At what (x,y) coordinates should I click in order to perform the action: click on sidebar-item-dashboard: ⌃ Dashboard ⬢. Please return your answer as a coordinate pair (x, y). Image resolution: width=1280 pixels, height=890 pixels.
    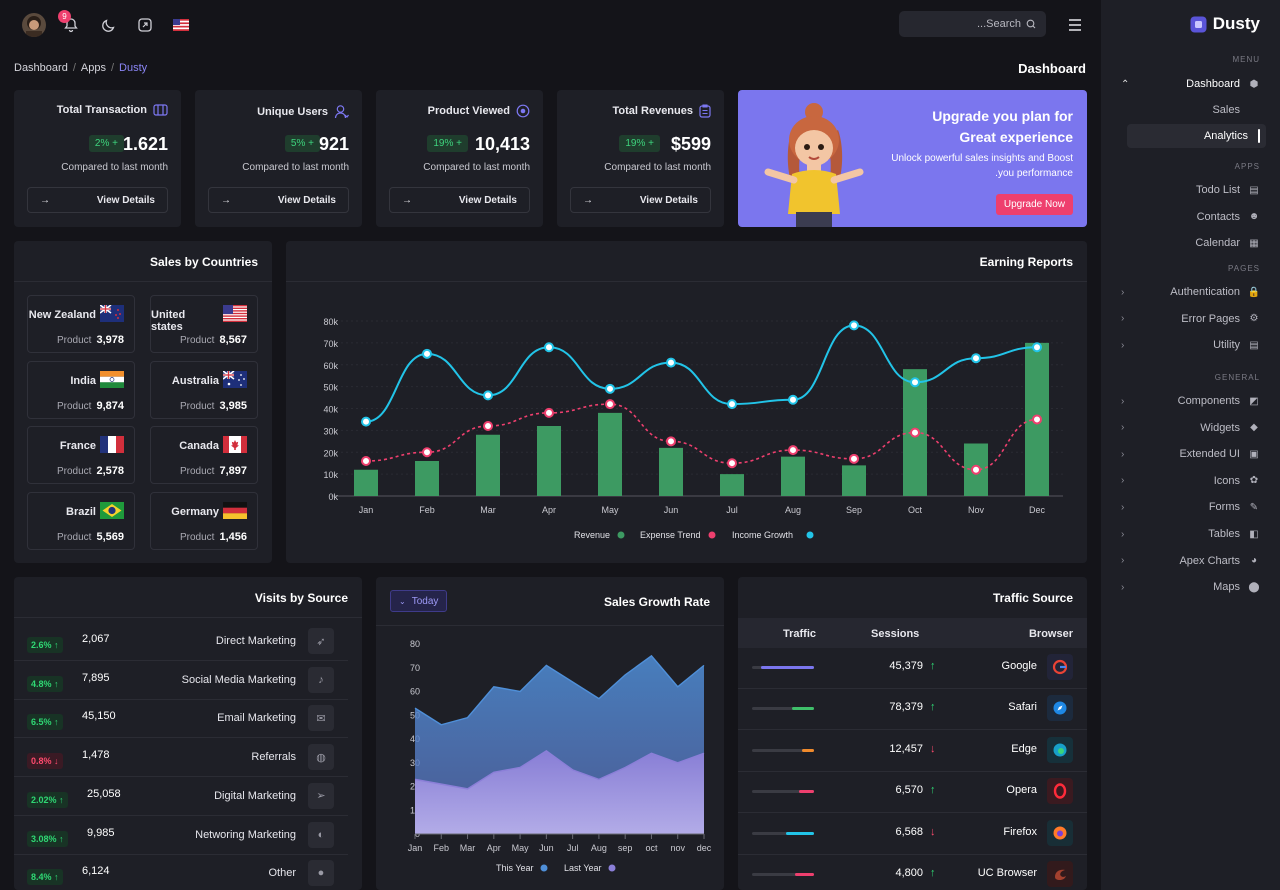
    Looking at the image, I should click on (1190, 84).